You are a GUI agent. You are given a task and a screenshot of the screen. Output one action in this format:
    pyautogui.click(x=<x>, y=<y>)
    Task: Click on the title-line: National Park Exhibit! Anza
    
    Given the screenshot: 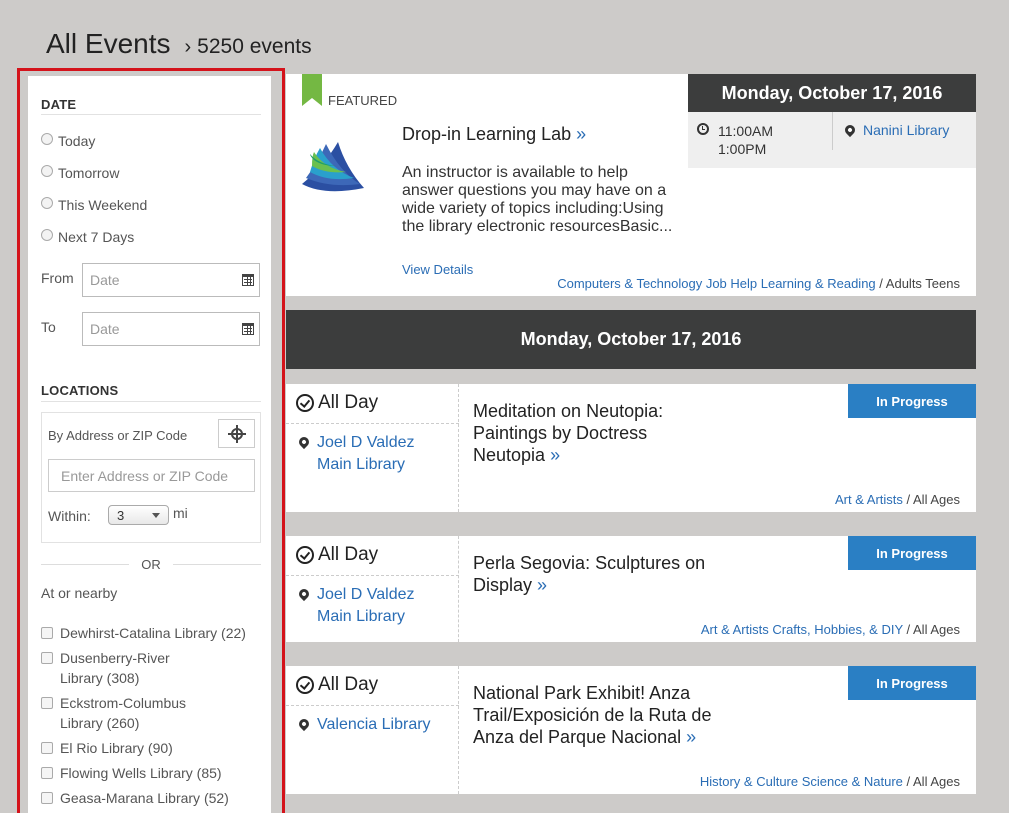 What is the action you would take?
    pyautogui.click(x=608, y=693)
    